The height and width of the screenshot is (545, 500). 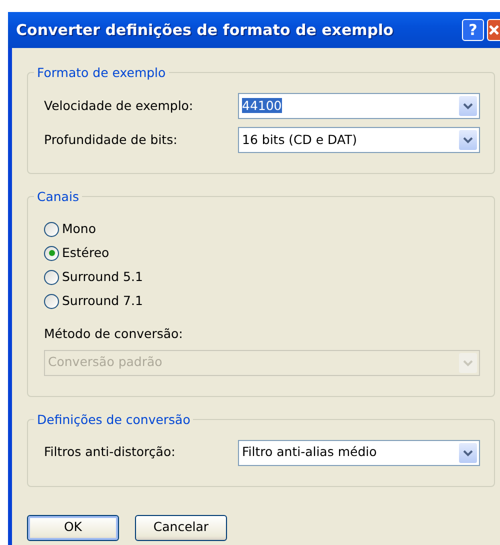 I want to click on dropdown: Filtro anti-alias médio, so click(x=359, y=453).